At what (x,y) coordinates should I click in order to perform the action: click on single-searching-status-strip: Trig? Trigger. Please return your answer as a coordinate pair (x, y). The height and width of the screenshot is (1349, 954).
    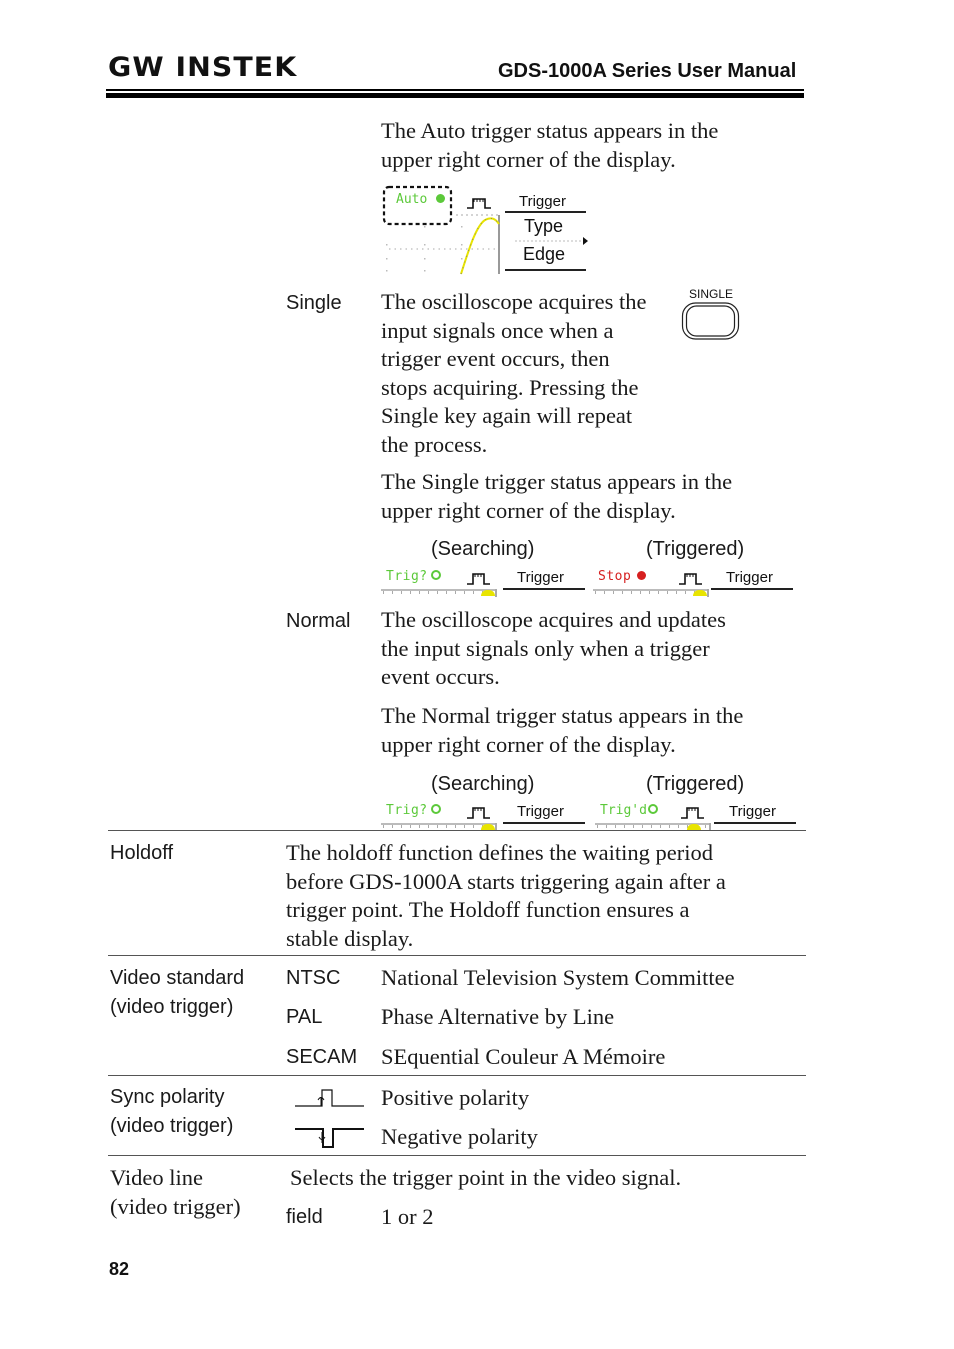
    Looking at the image, I should click on (486, 583).